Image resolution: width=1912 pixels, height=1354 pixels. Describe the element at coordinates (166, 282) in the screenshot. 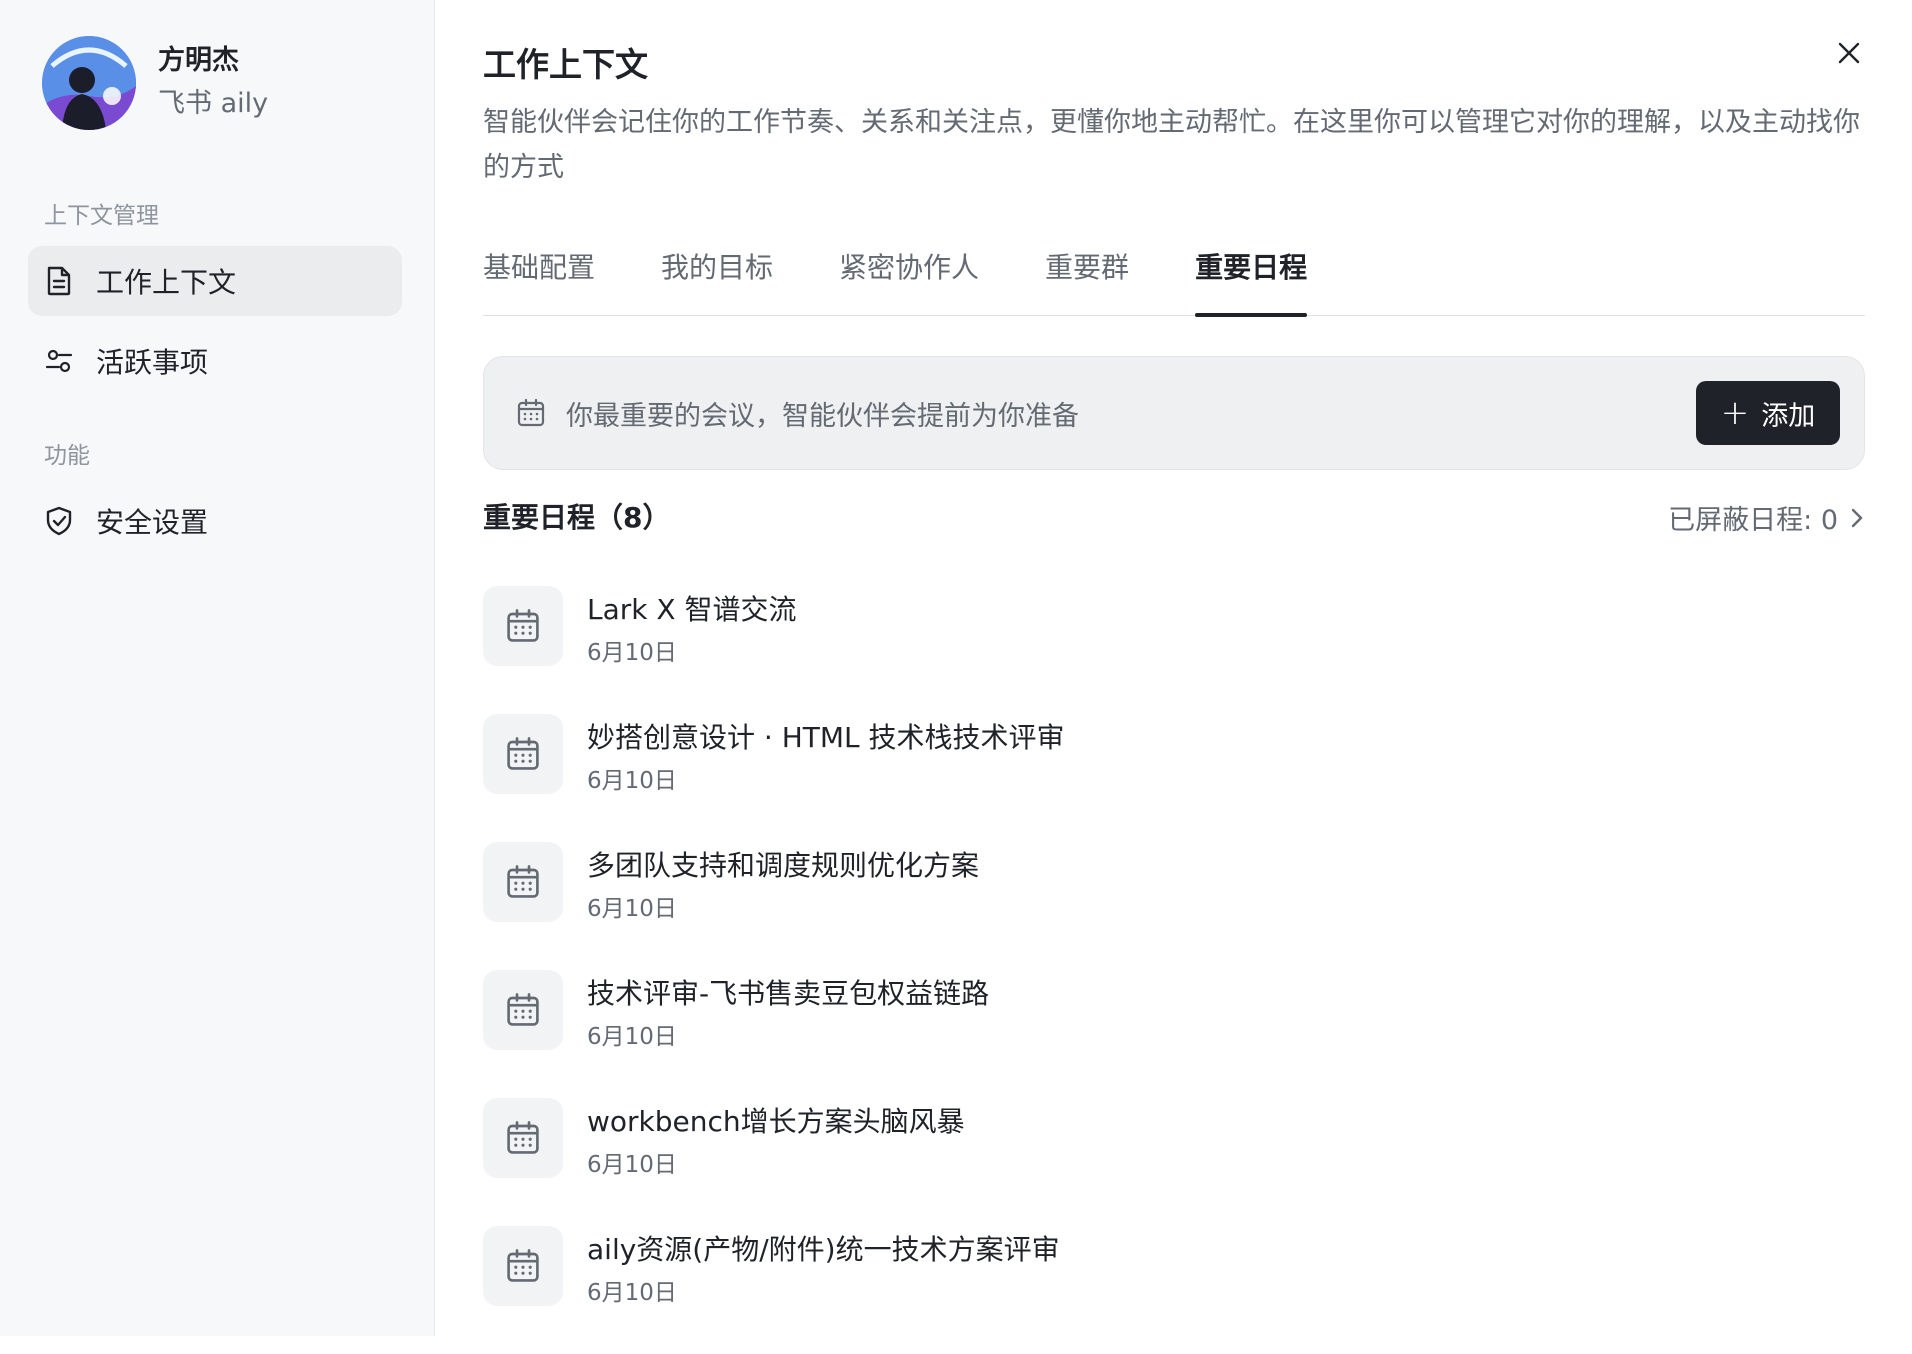

I see `sidebar-item-label: 工作上下文` at that location.